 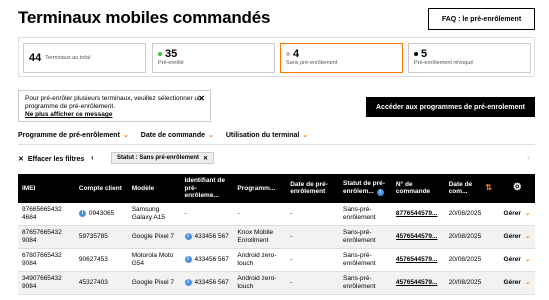 What do you see at coordinates (46, 214) in the screenshot?
I see `cell-imei: 97665665432 4684` at bounding box center [46, 214].